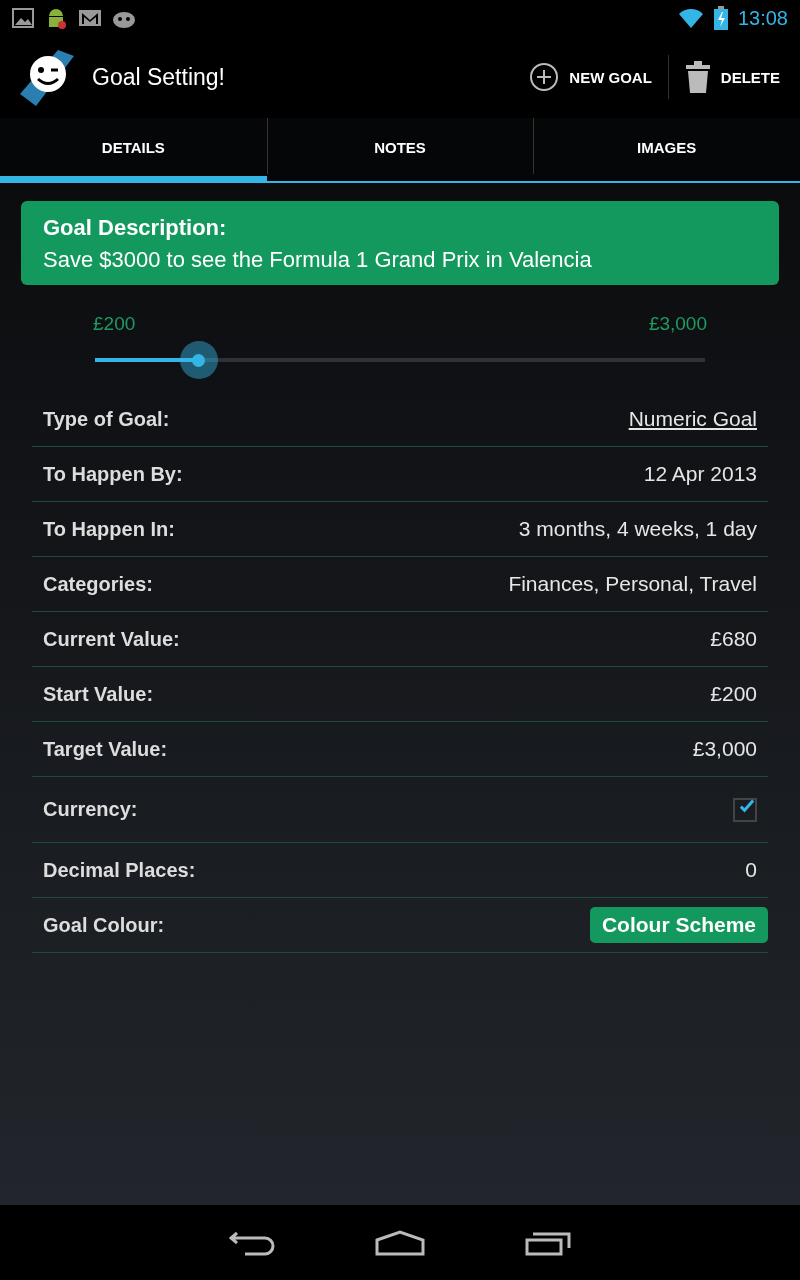  I want to click on currency-checkbox, so click(745, 809).